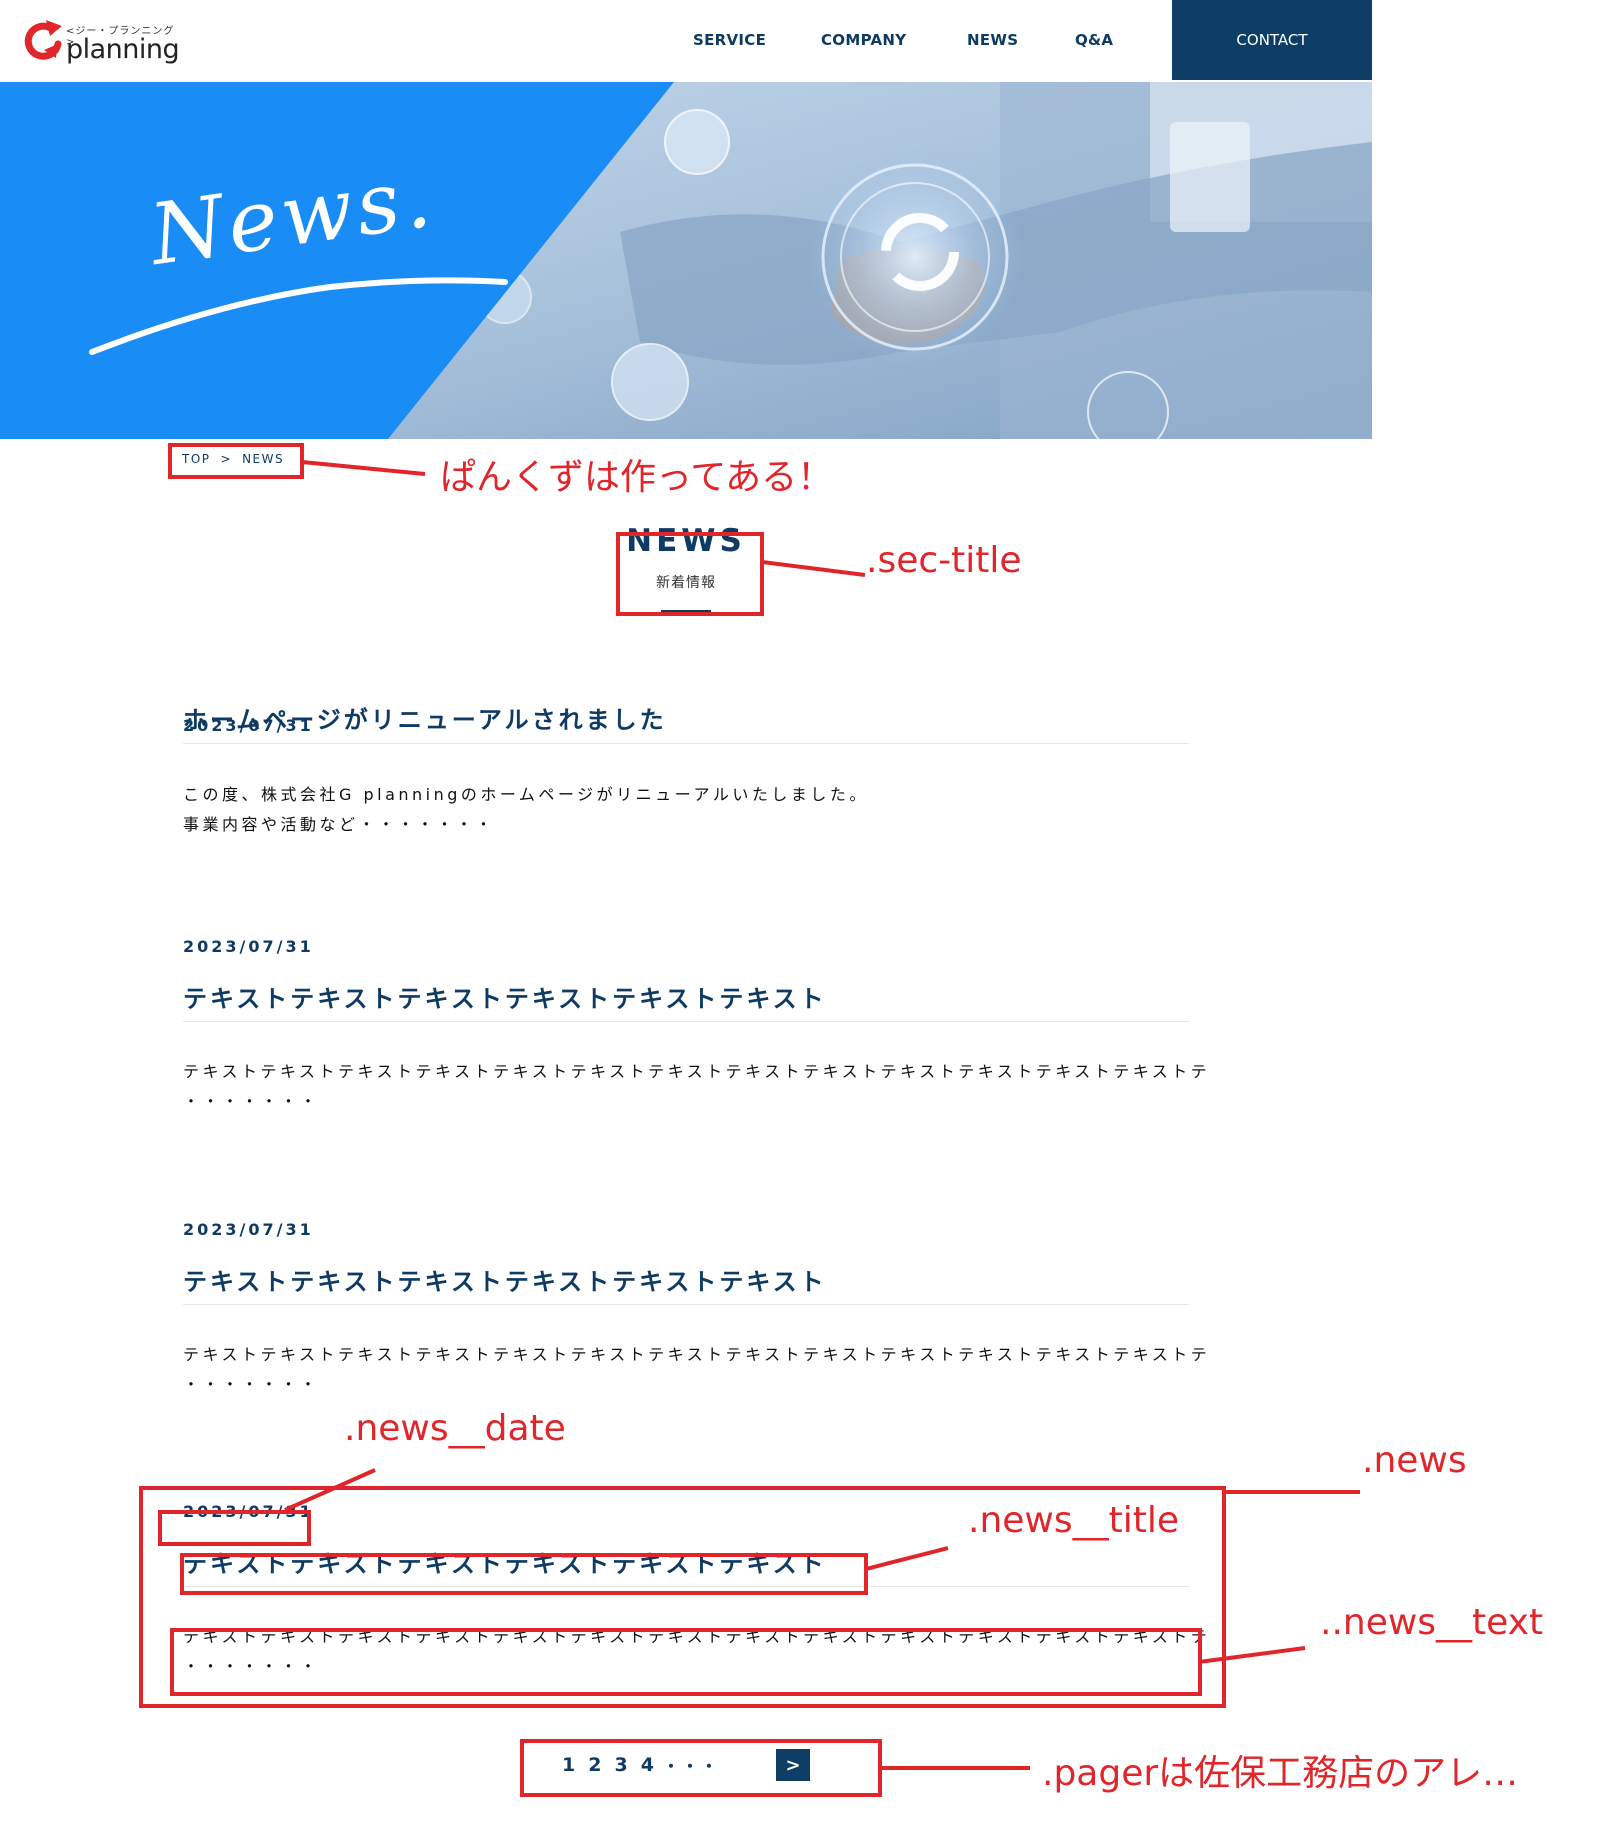  What do you see at coordinates (524, 1574) in the screenshot?
I see `annotation-box-news-title` at bounding box center [524, 1574].